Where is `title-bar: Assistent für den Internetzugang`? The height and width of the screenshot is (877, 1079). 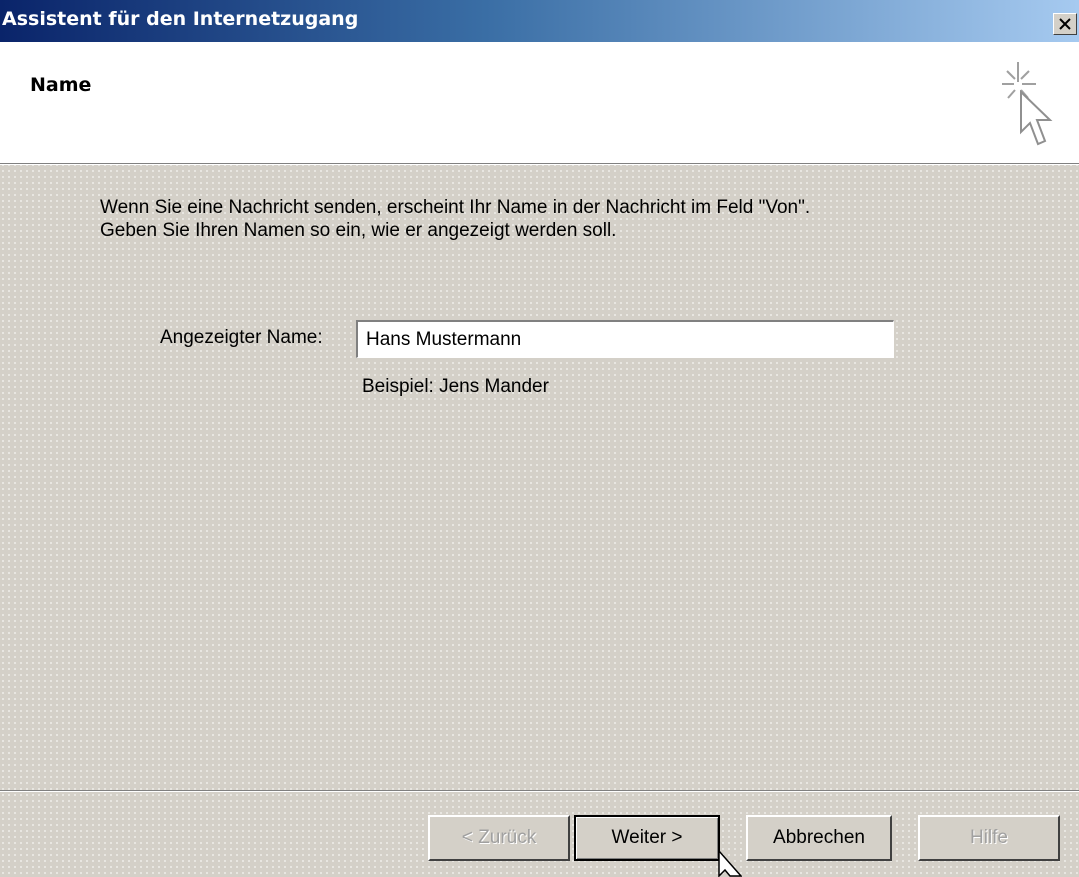 title-bar: Assistent für den Internetzugang is located at coordinates (539, 21).